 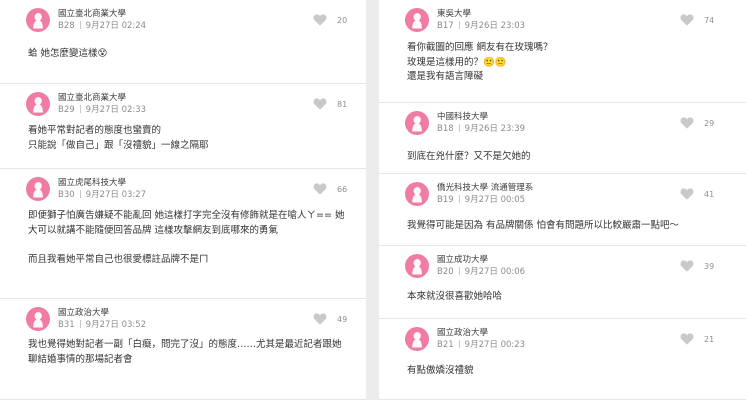 What do you see at coordinates (485, 188) in the screenshot?
I see `school-name: 僑光科技大學 流通管理系` at bounding box center [485, 188].